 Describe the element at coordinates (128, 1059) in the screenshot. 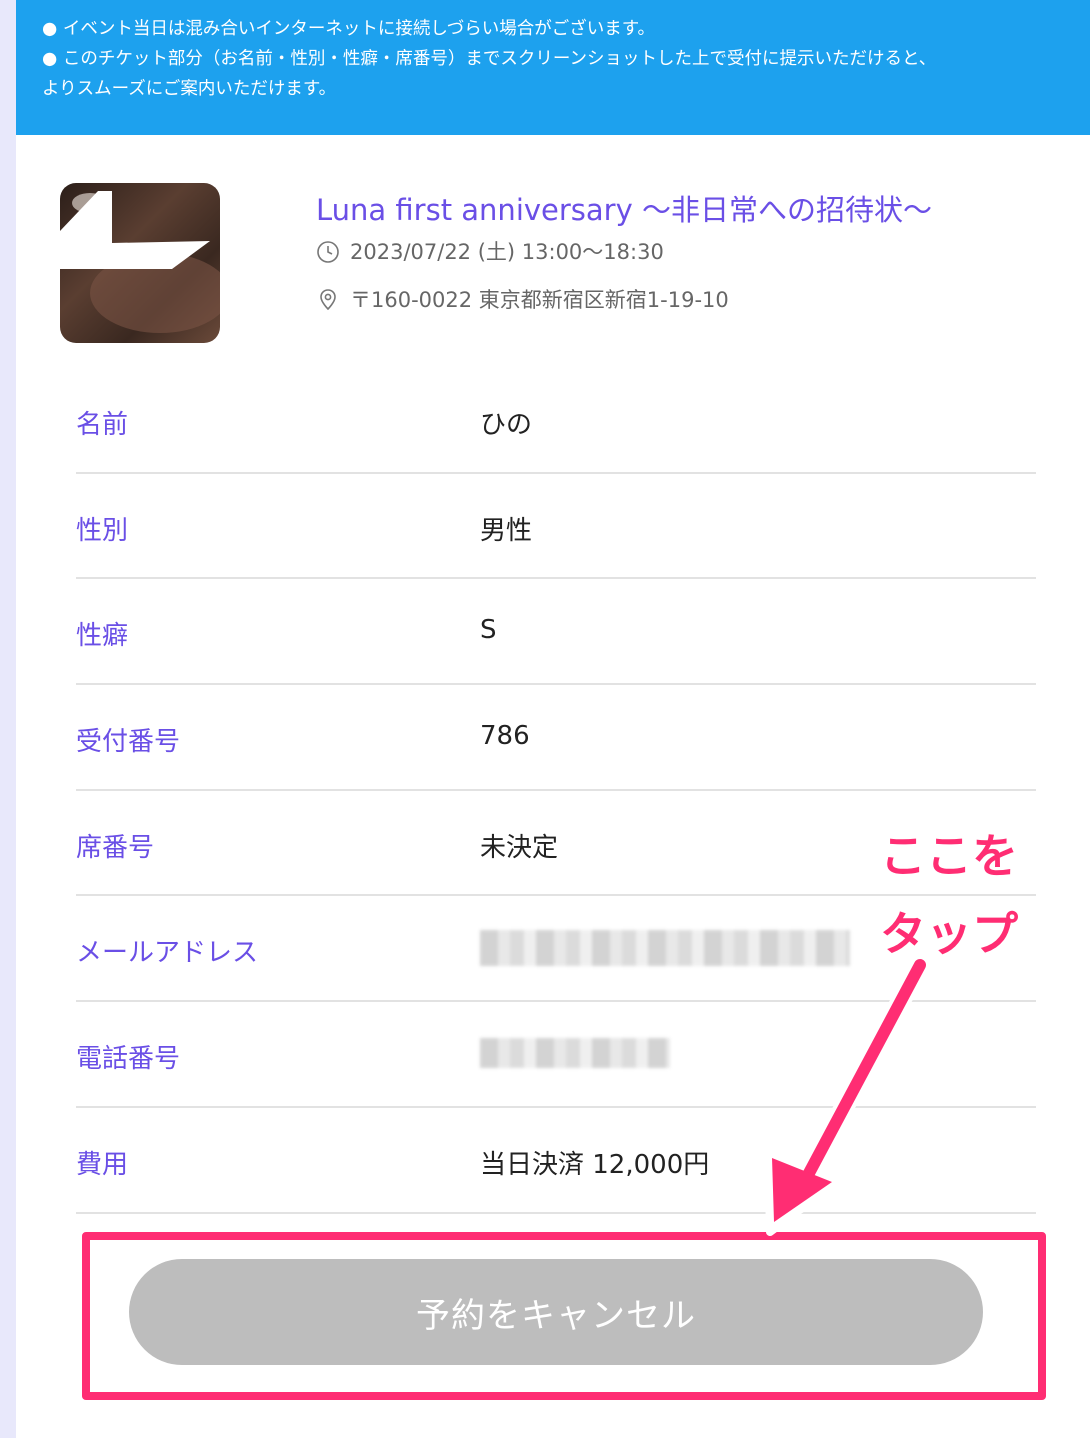

I see `row-label: 電話番号` at that location.